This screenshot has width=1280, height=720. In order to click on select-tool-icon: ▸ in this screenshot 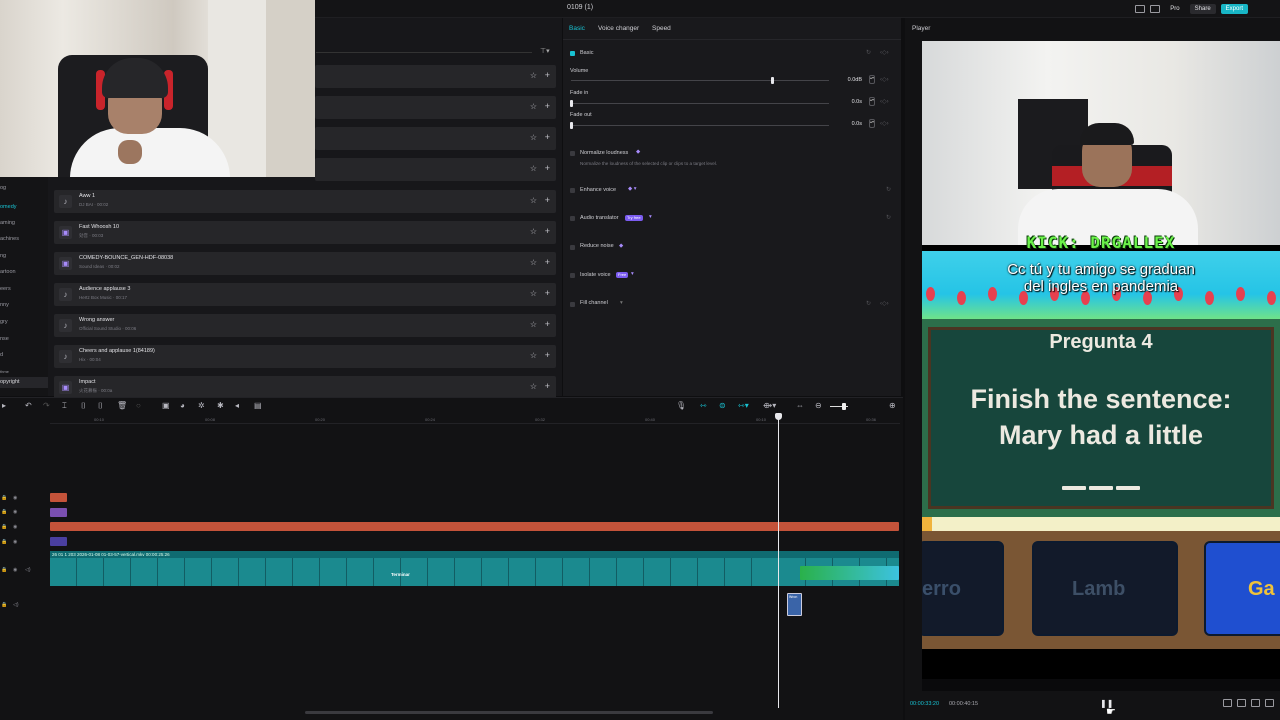, I will do `click(4, 406)`.